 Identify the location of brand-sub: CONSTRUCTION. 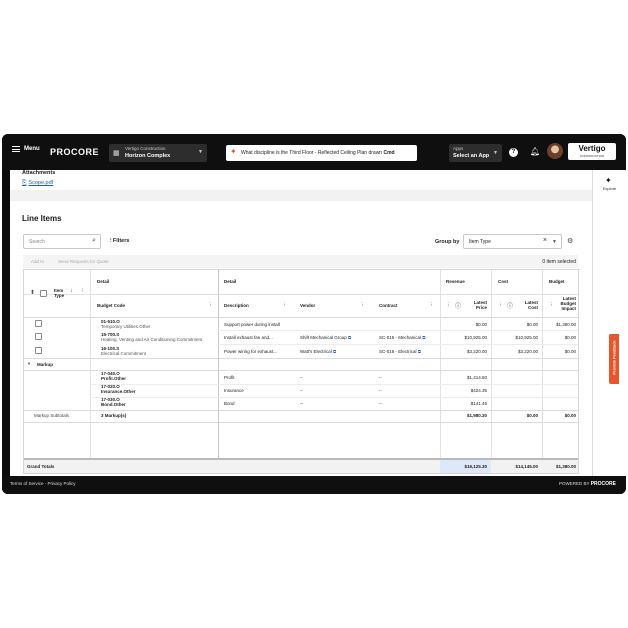
(592, 156).